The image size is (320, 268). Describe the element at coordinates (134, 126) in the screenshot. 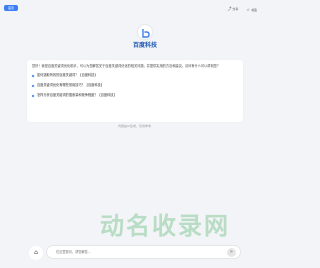

I see `ai-disclaimer: 内容由AI生成，仅供参考` at that location.